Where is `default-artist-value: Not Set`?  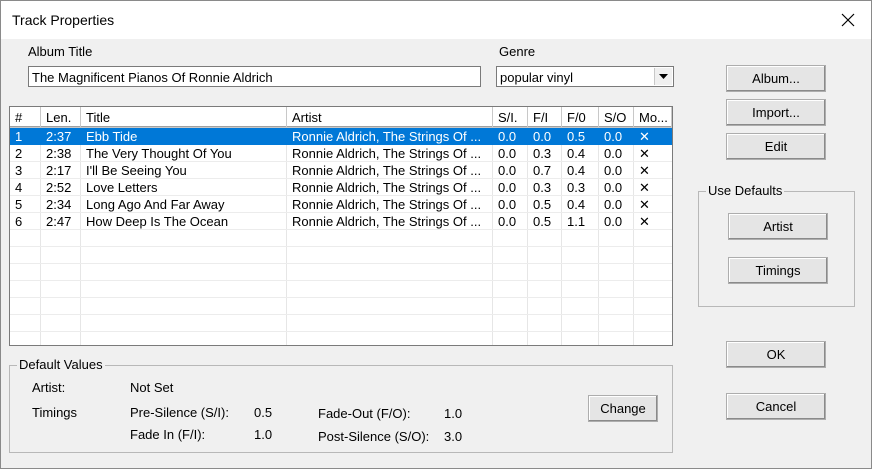 default-artist-value: Not Set is located at coordinates (152, 387).